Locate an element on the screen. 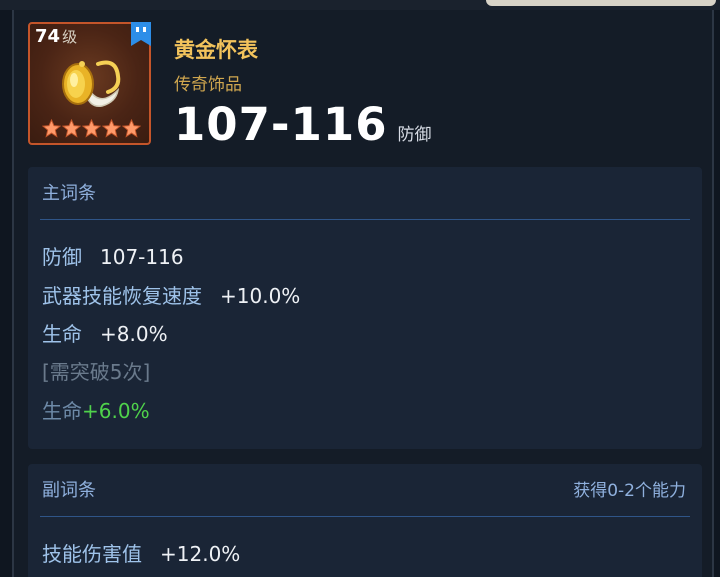 The width and height of the screenshot is (720, 577). main-stat-row: 防御 107-116 is located at coordinates (113, 255).